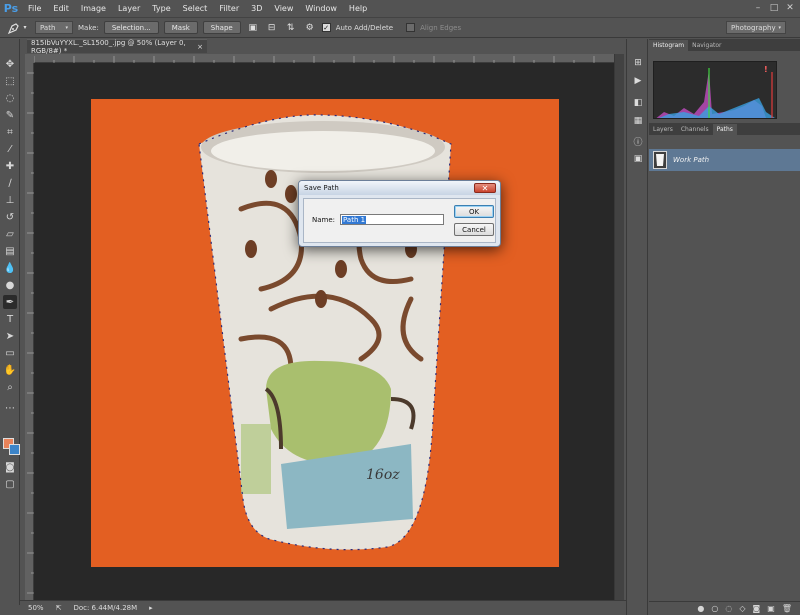 The height and width of the screenshot is (615, 800). I want to click on tab-navigator: Navigator, so click(706, 45).